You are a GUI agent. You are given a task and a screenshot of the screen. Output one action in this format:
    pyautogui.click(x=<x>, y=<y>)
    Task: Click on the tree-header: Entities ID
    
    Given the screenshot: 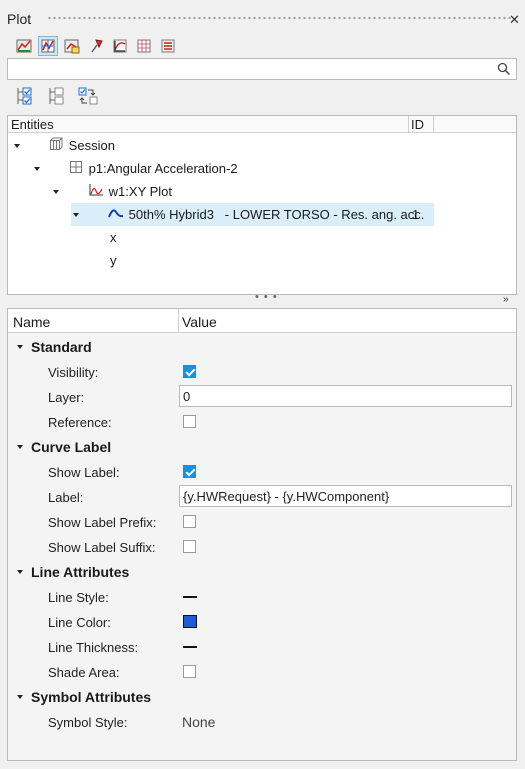 What is the action you would take?
    pyautogui.click(x=262, y=124)
    